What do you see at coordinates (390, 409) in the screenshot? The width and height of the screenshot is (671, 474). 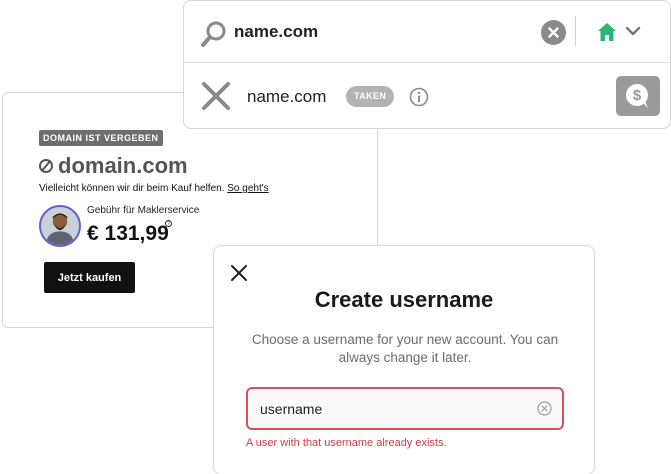 I see `username-input` at bounding box center [390, 409].